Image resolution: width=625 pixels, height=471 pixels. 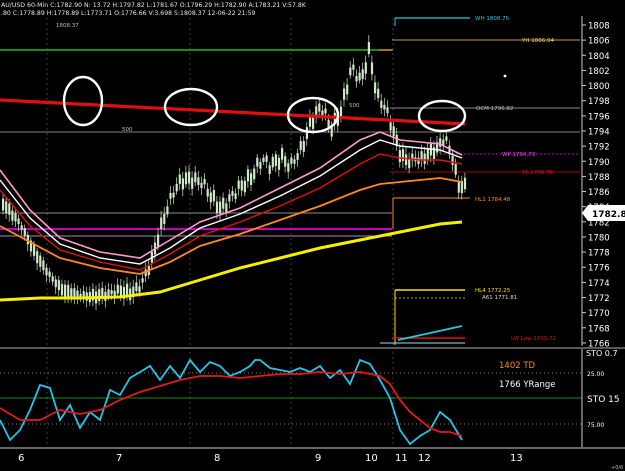 I want to click on ocm-label: OCM 1796.82, so click(x=494, y=109).